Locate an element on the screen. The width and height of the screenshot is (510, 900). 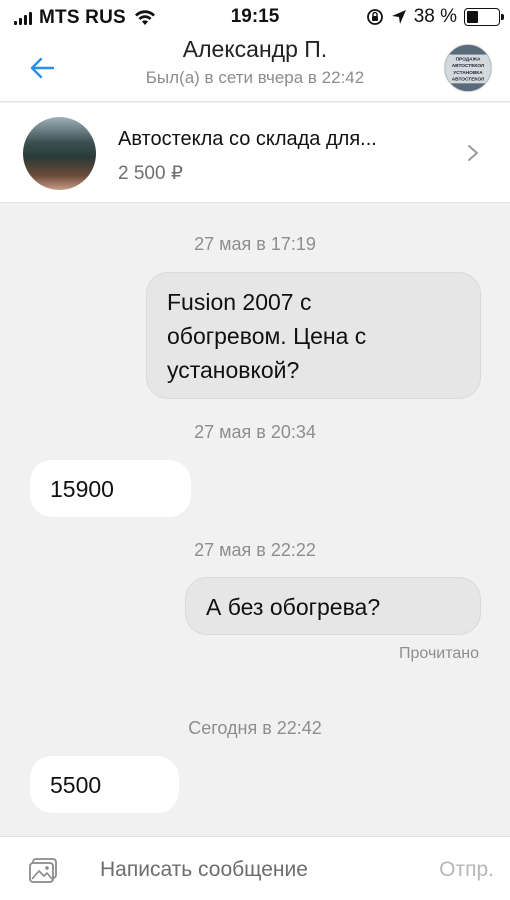
orientation-lock-icon is located at coordinates (374, 17).